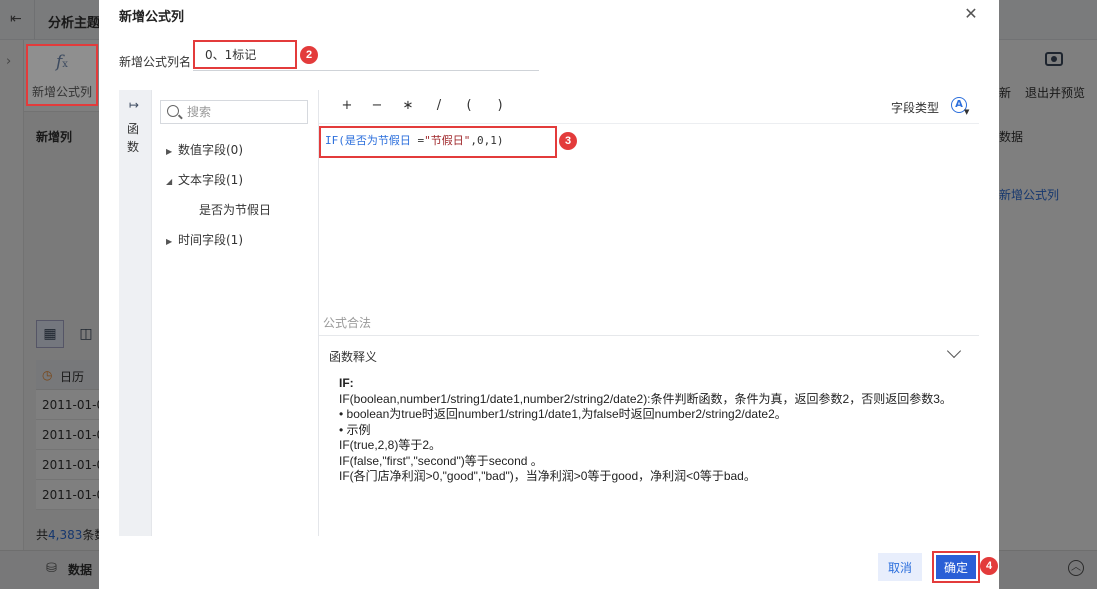 This screenshot has height=589, width=1097. What do you see at coordinates (439, 105) in the screenshot?
I see `operator-divide: /` at bounding box center [439, 105].